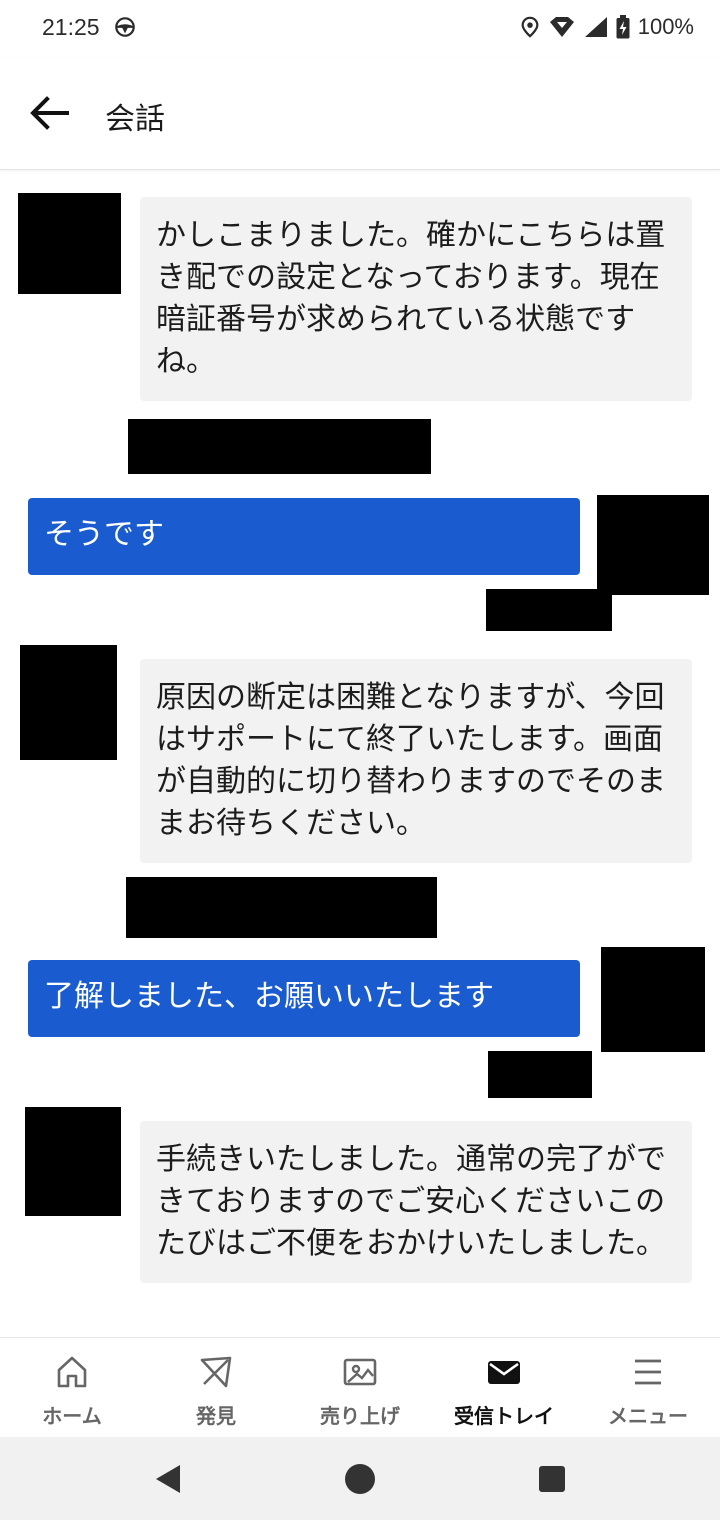 The image size is (720, 1520). I want to click on arrow-left-icon, so click(49, 113).